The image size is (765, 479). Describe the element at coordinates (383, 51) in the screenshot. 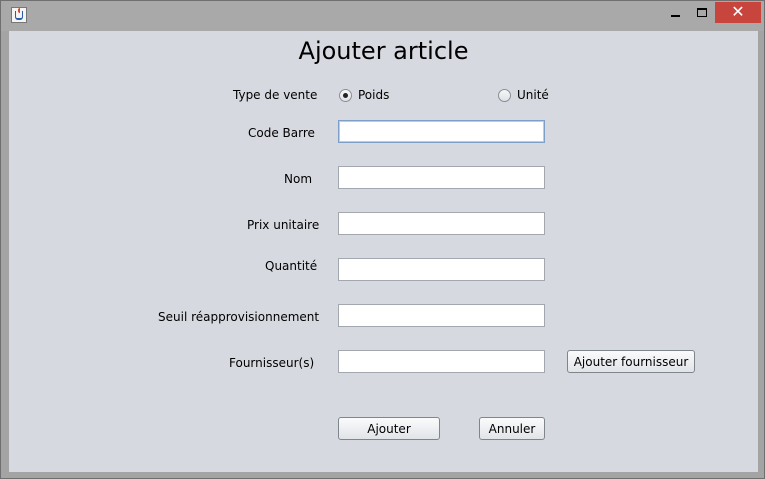

I see `page-title: Ajouter article` at that location.